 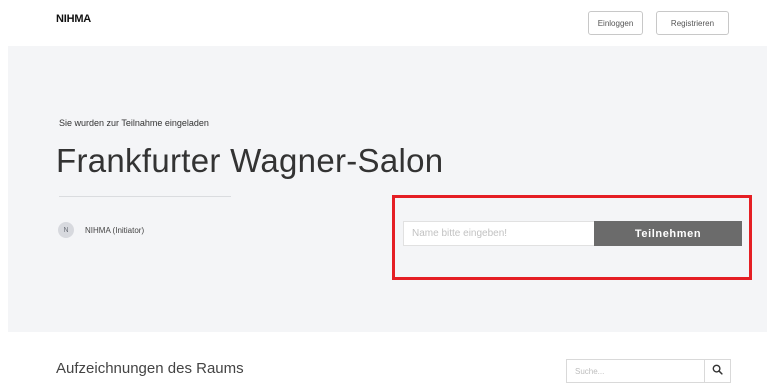 I want to click on initiator-label: NIHMA (Initiator), so click(x=115, y=230).